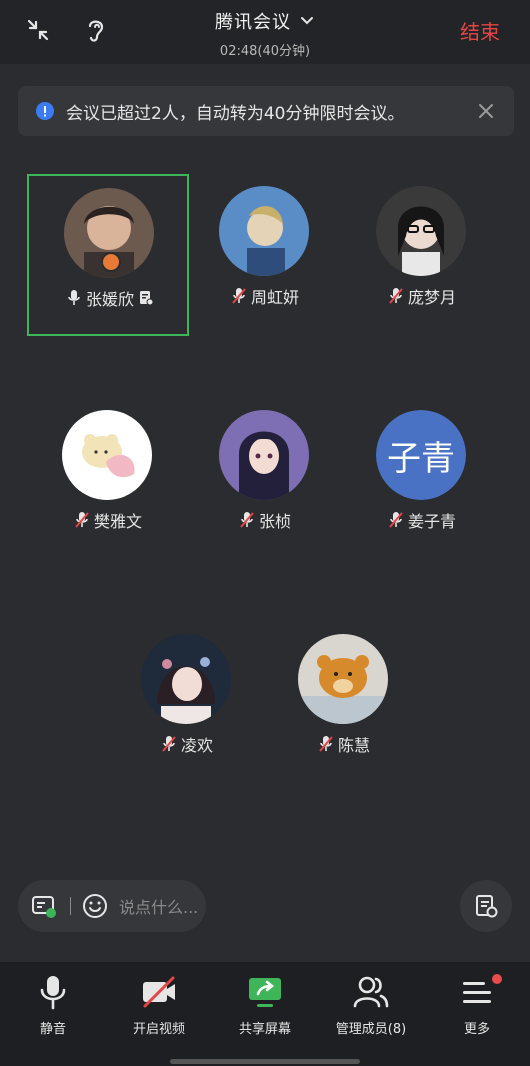 Image resolution: width=530 pixels, height=1066 pixels. Describe the element at coordinates (477, 1004) in the screenshot. I see `more-button: 更多` at that location.